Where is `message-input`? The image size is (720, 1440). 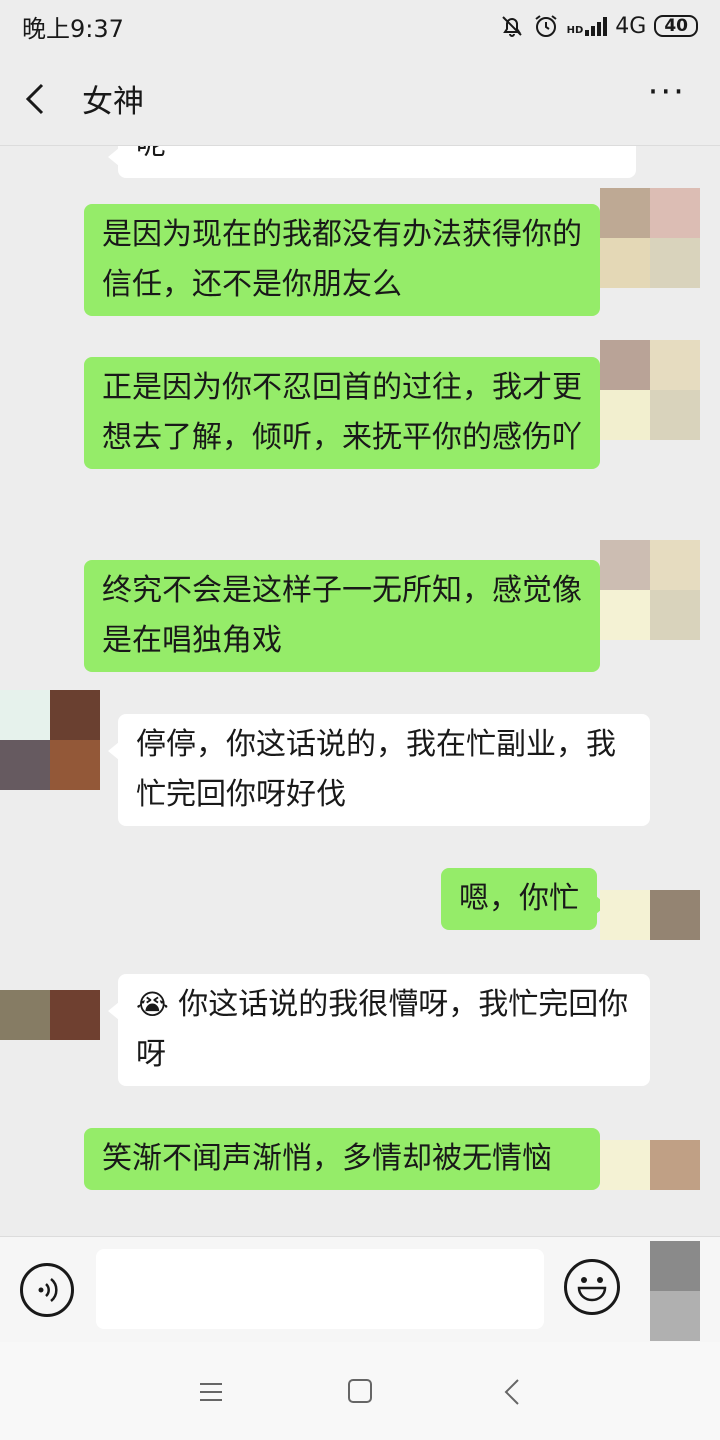 message-input is located at coordinates (320, 1289).